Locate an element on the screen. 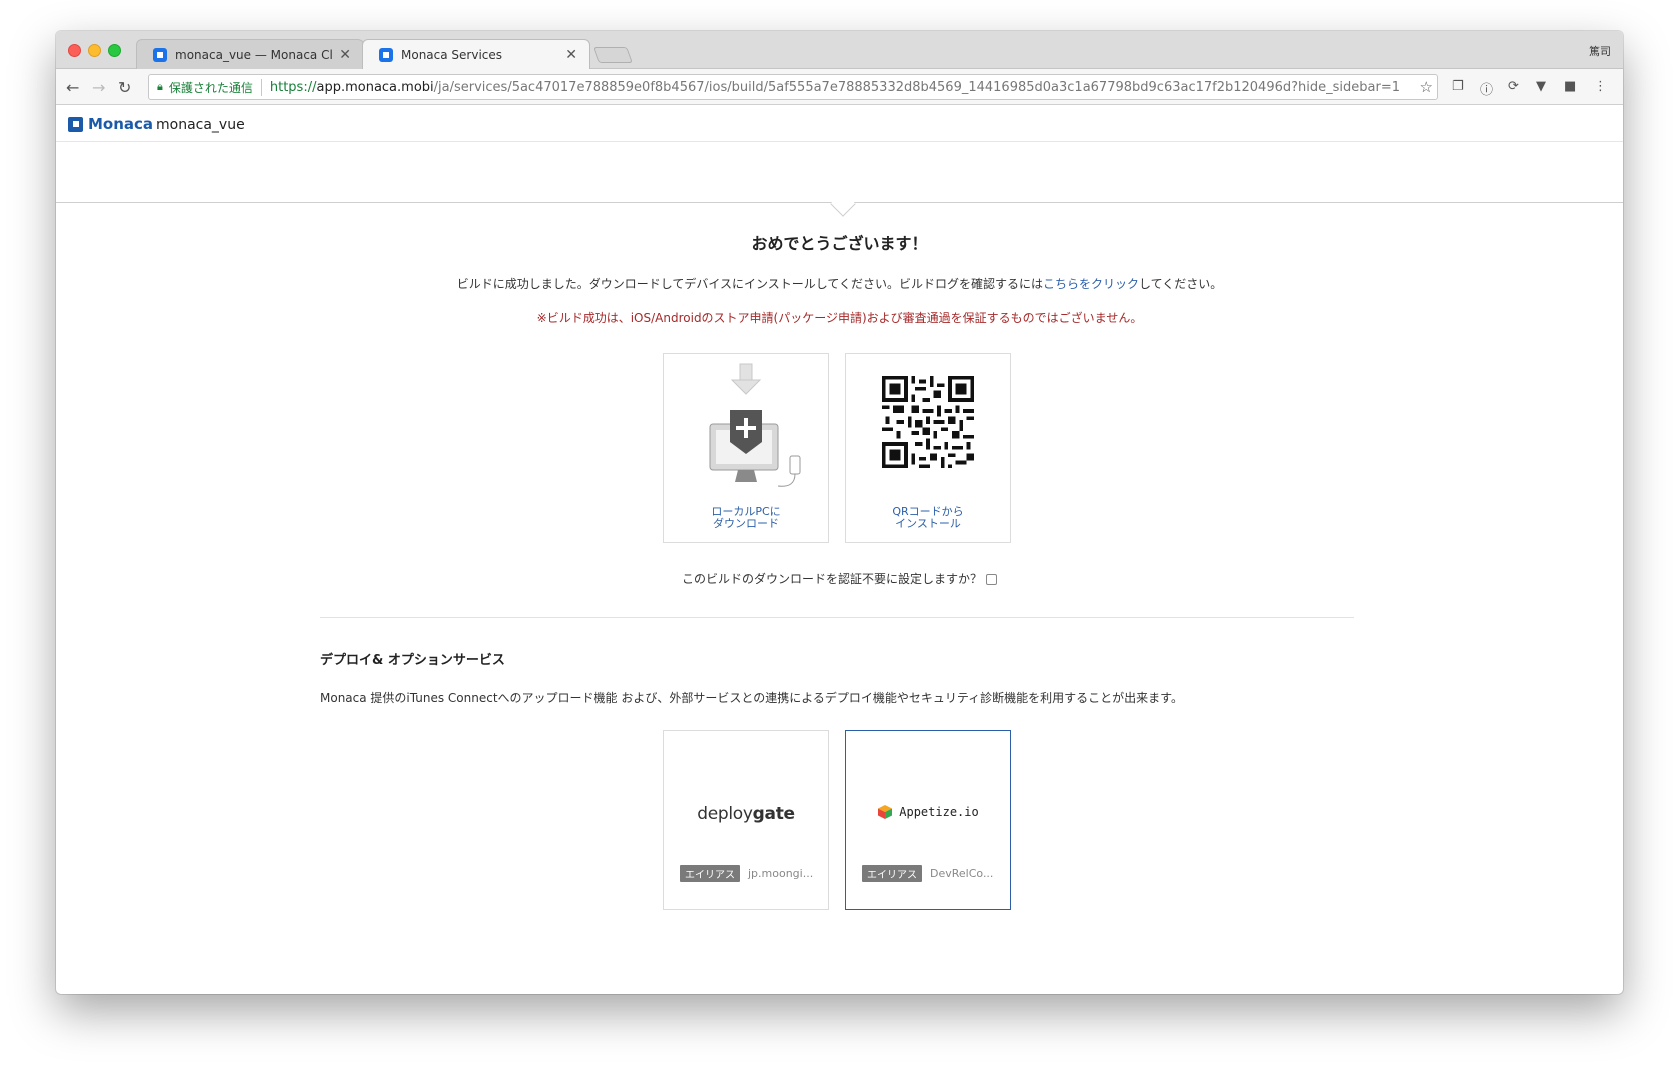 Image resolution: width=1674 pixels, height=1072 pixels. close-window-button is located at coordinates (74, 50).